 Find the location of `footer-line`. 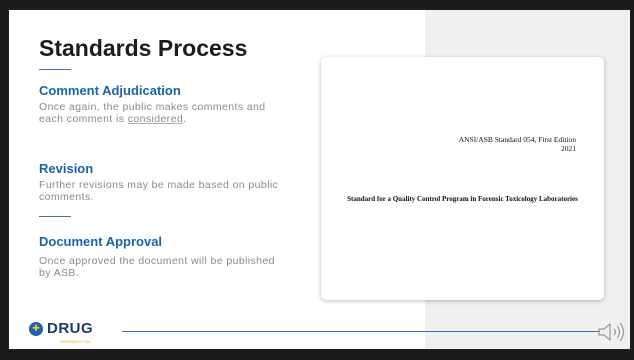

footer-line is located at coordinates (361, 331).